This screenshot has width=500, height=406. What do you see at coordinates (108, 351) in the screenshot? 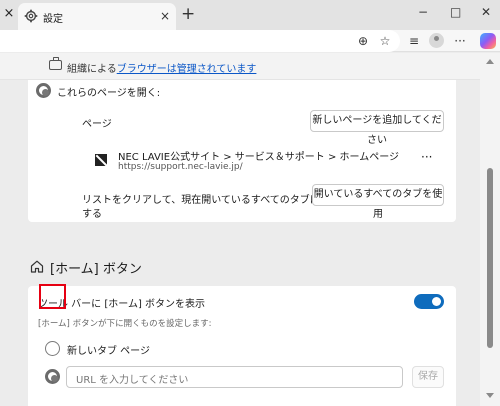
I see `new-tab-option-label: 新しいタブ ページ` at bounding box center [108, 351].